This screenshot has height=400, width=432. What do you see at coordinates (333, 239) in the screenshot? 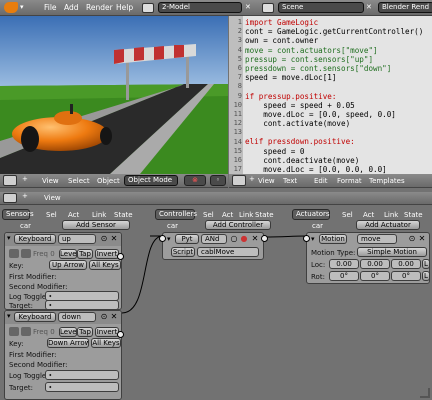
I see `actuator-type-select: Motion` at bounding box center [333, 239].